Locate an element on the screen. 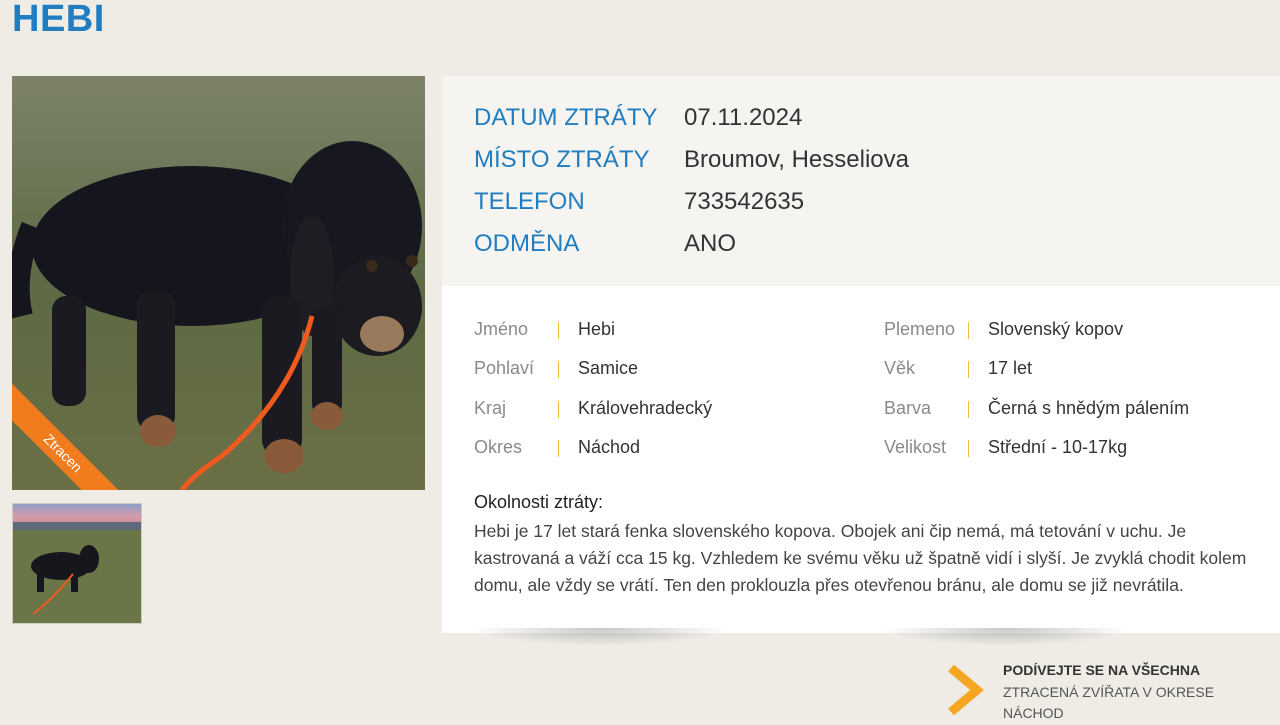 This screenshot has height=725, width=1280. key-label: TELEFON is located at coordinates (529, 201).